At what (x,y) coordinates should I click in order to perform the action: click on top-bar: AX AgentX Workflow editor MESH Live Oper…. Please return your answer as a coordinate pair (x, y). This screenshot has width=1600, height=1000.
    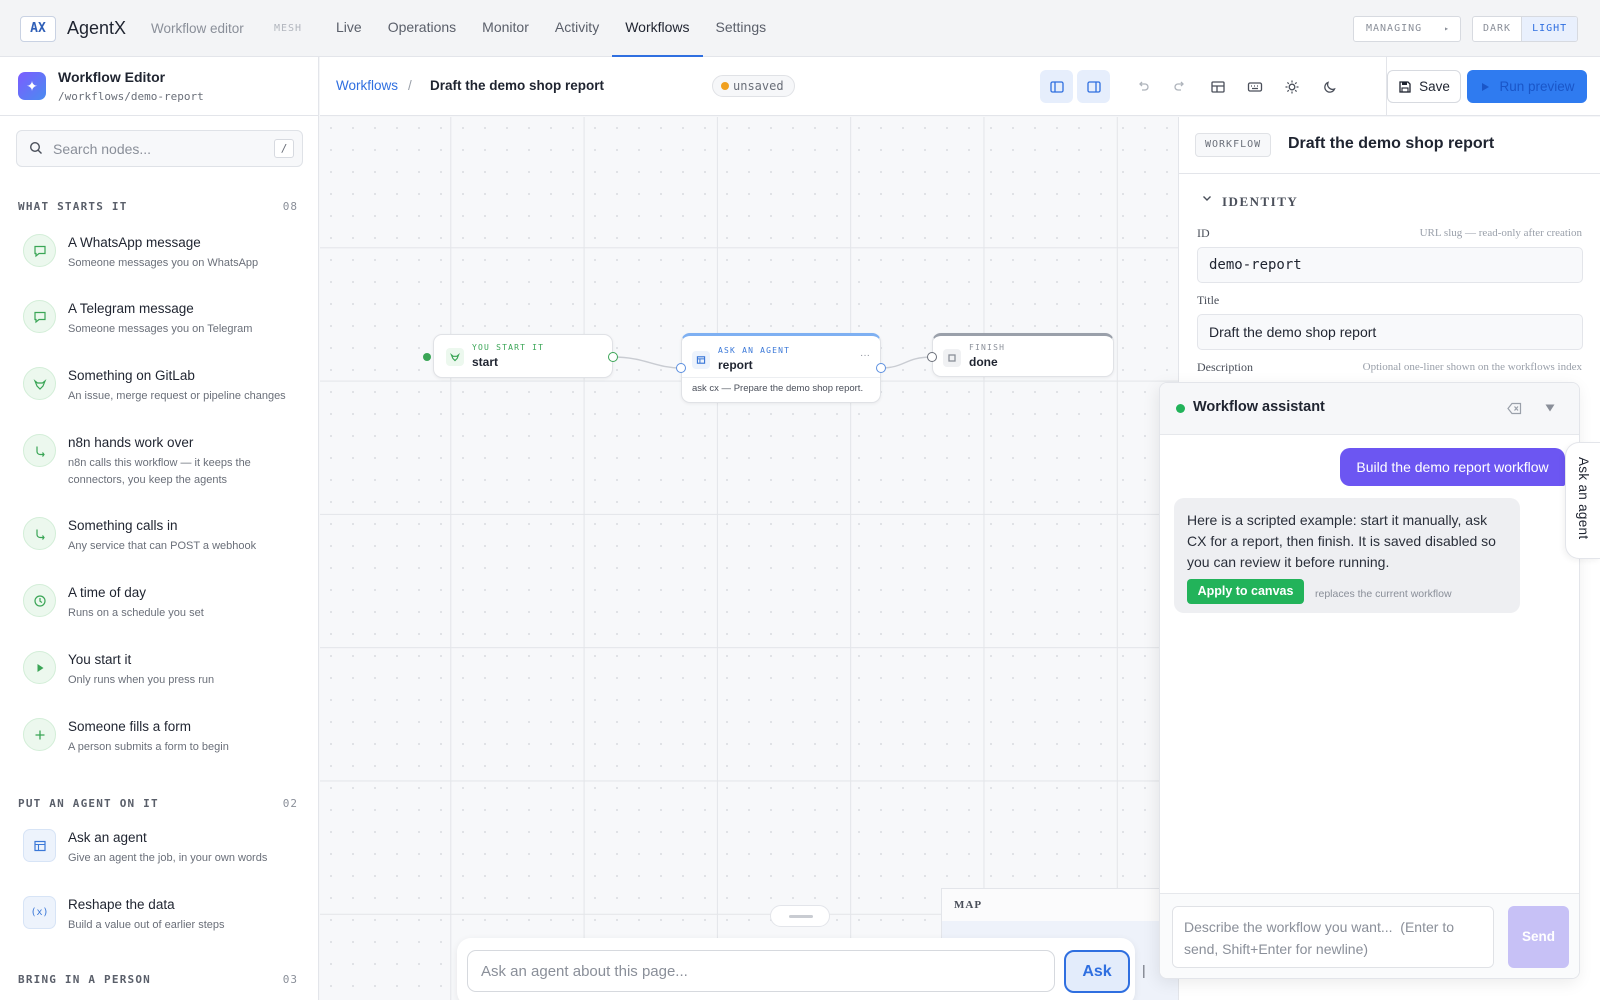
    Looking at the image, I should click on (800, 28).